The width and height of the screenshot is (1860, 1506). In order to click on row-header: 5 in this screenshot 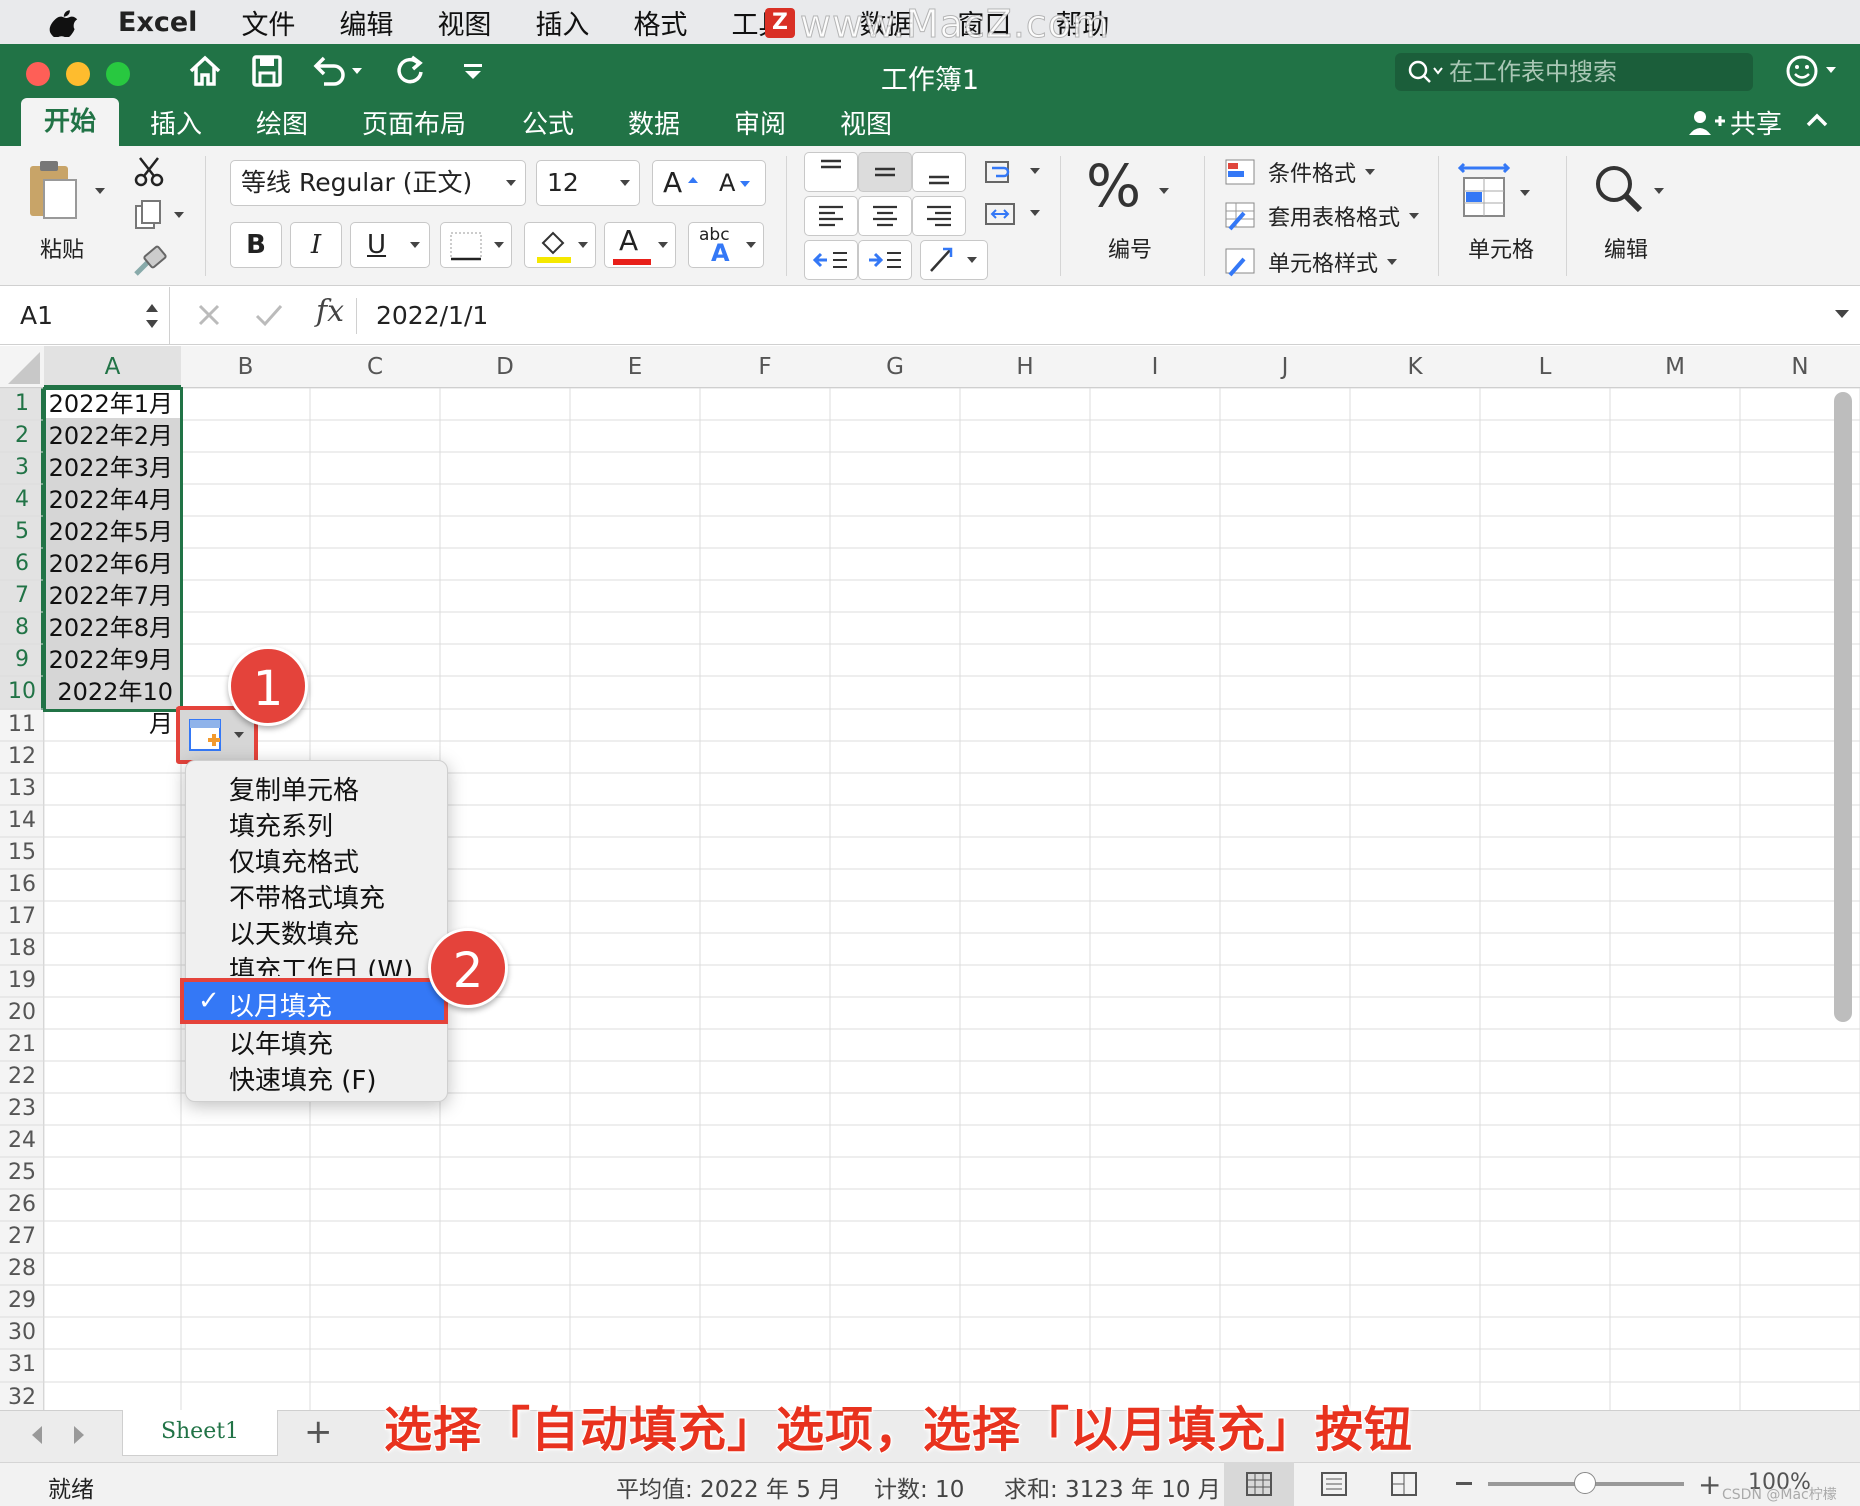, I will do `click(22, 532)`.